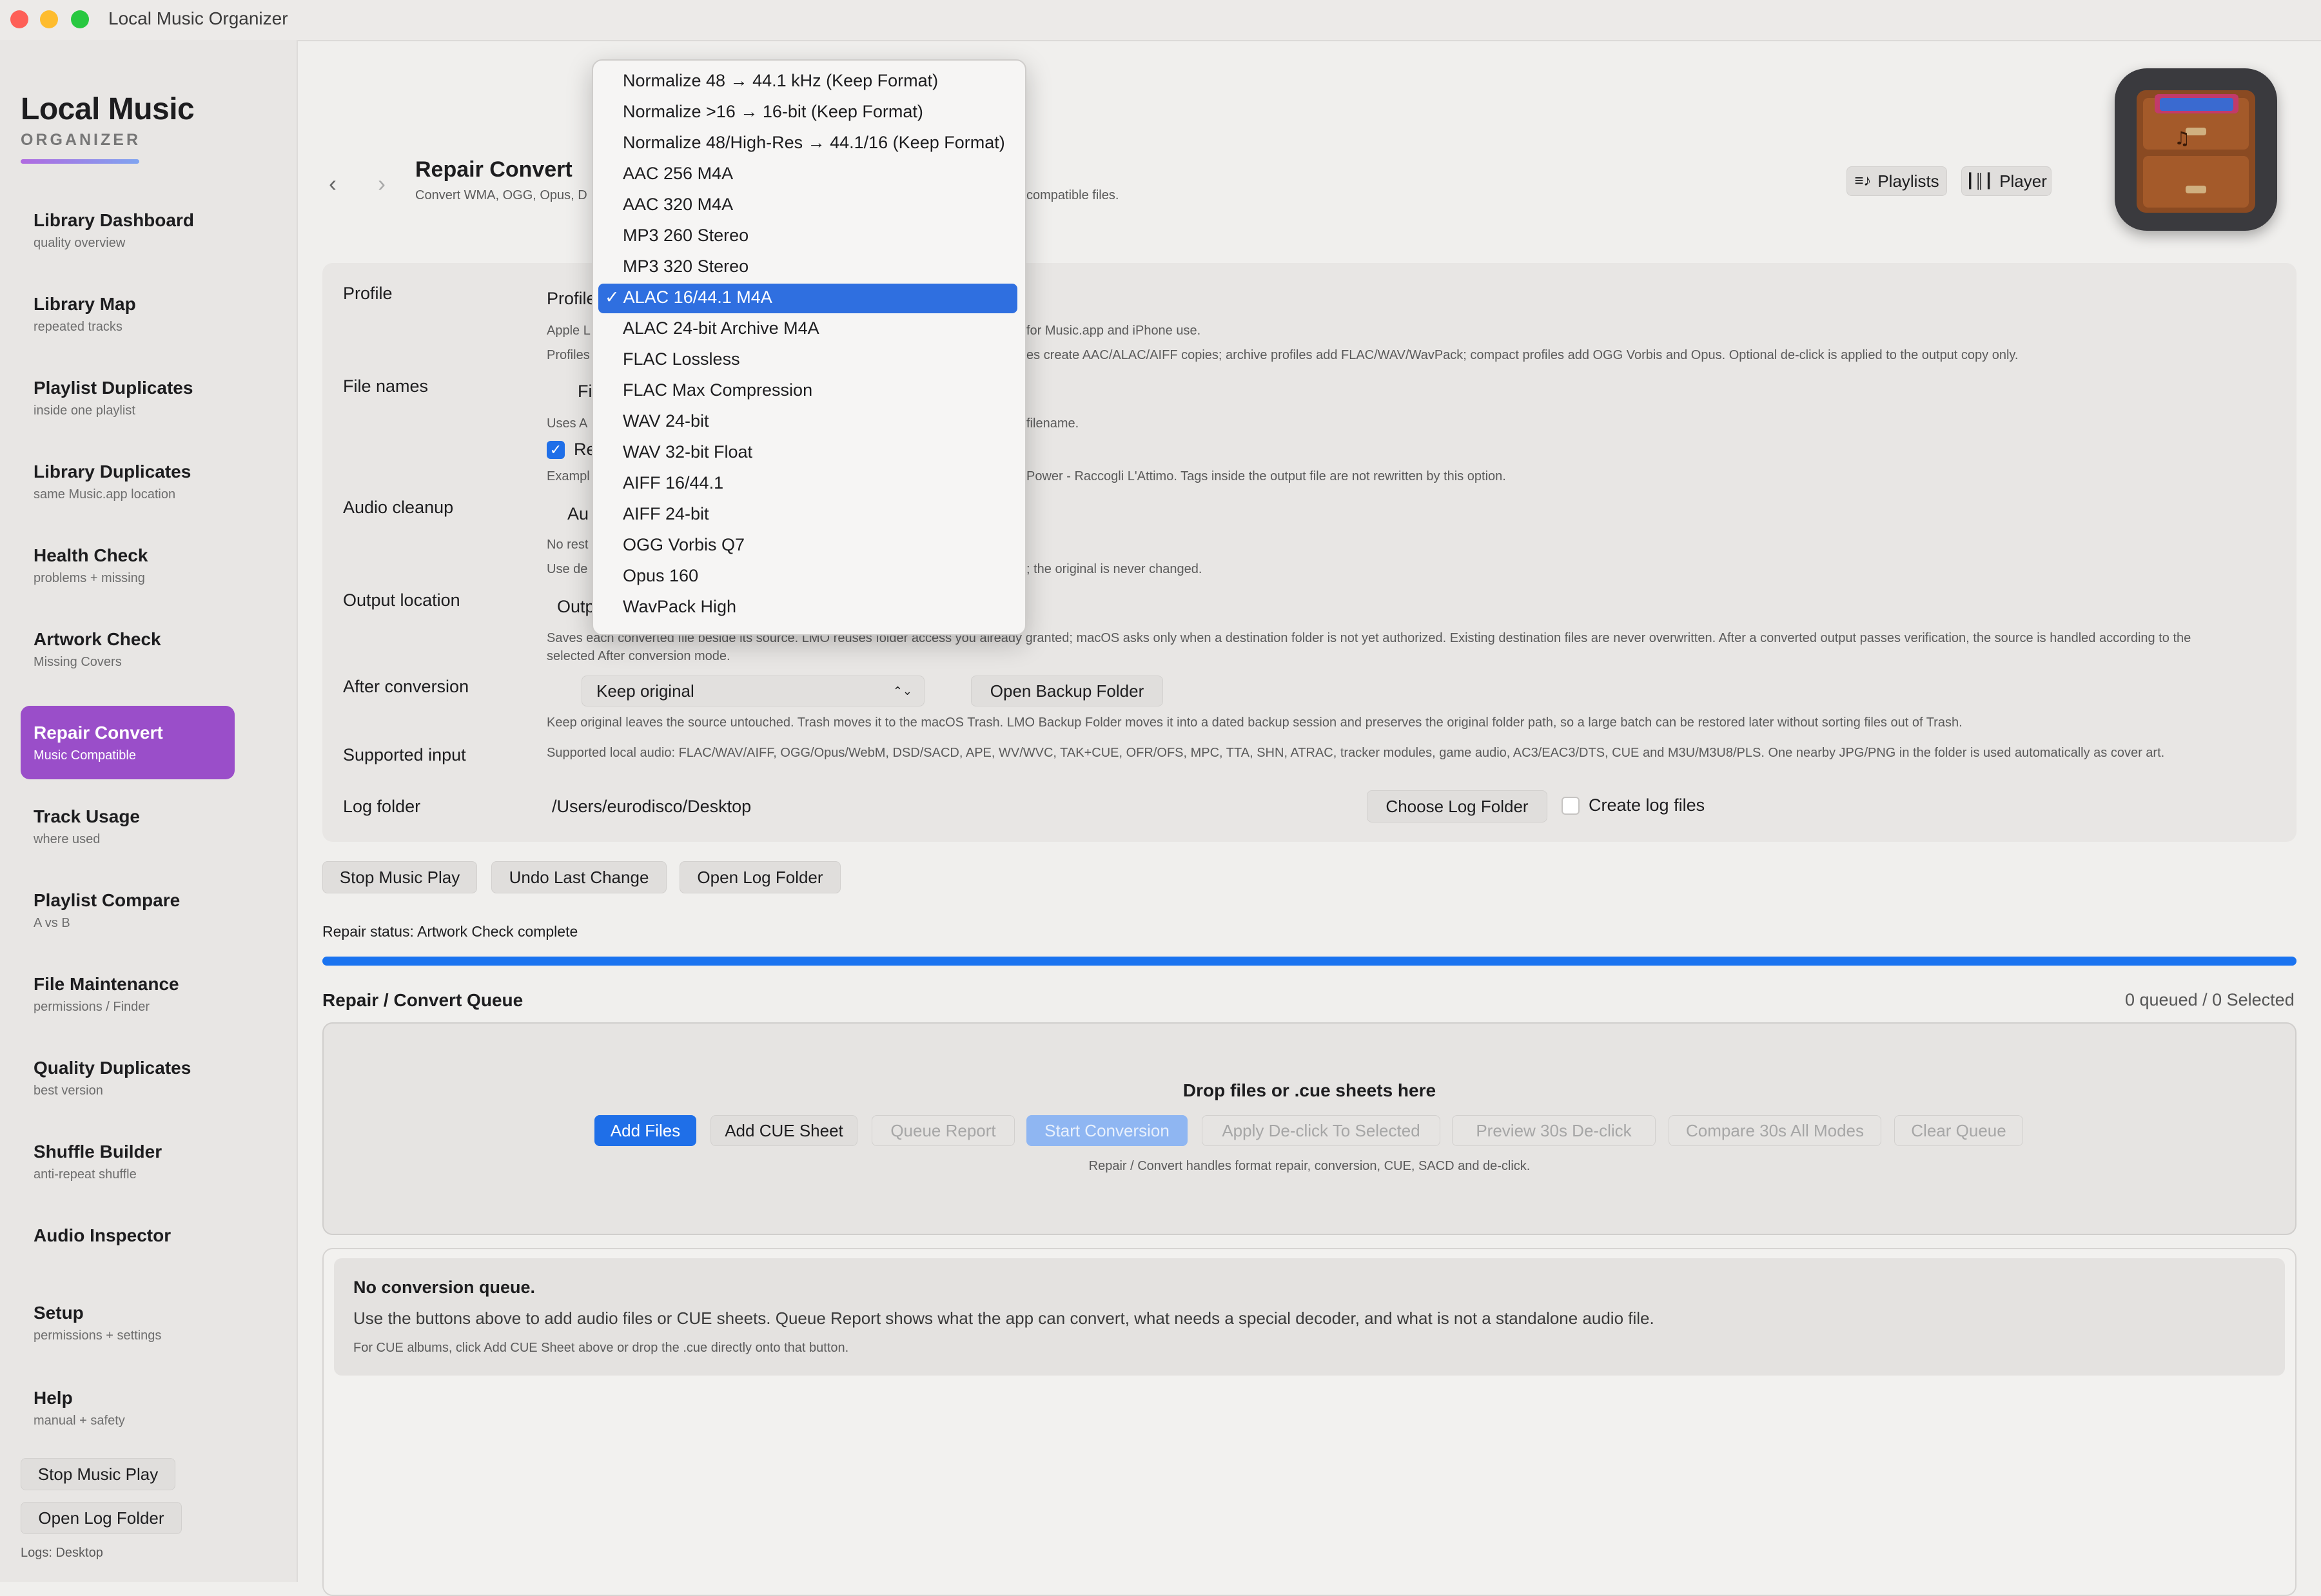  I want to click on menu-item: Normalize 48 → 44.1 kHz (Keep Format), so click(781, 81).